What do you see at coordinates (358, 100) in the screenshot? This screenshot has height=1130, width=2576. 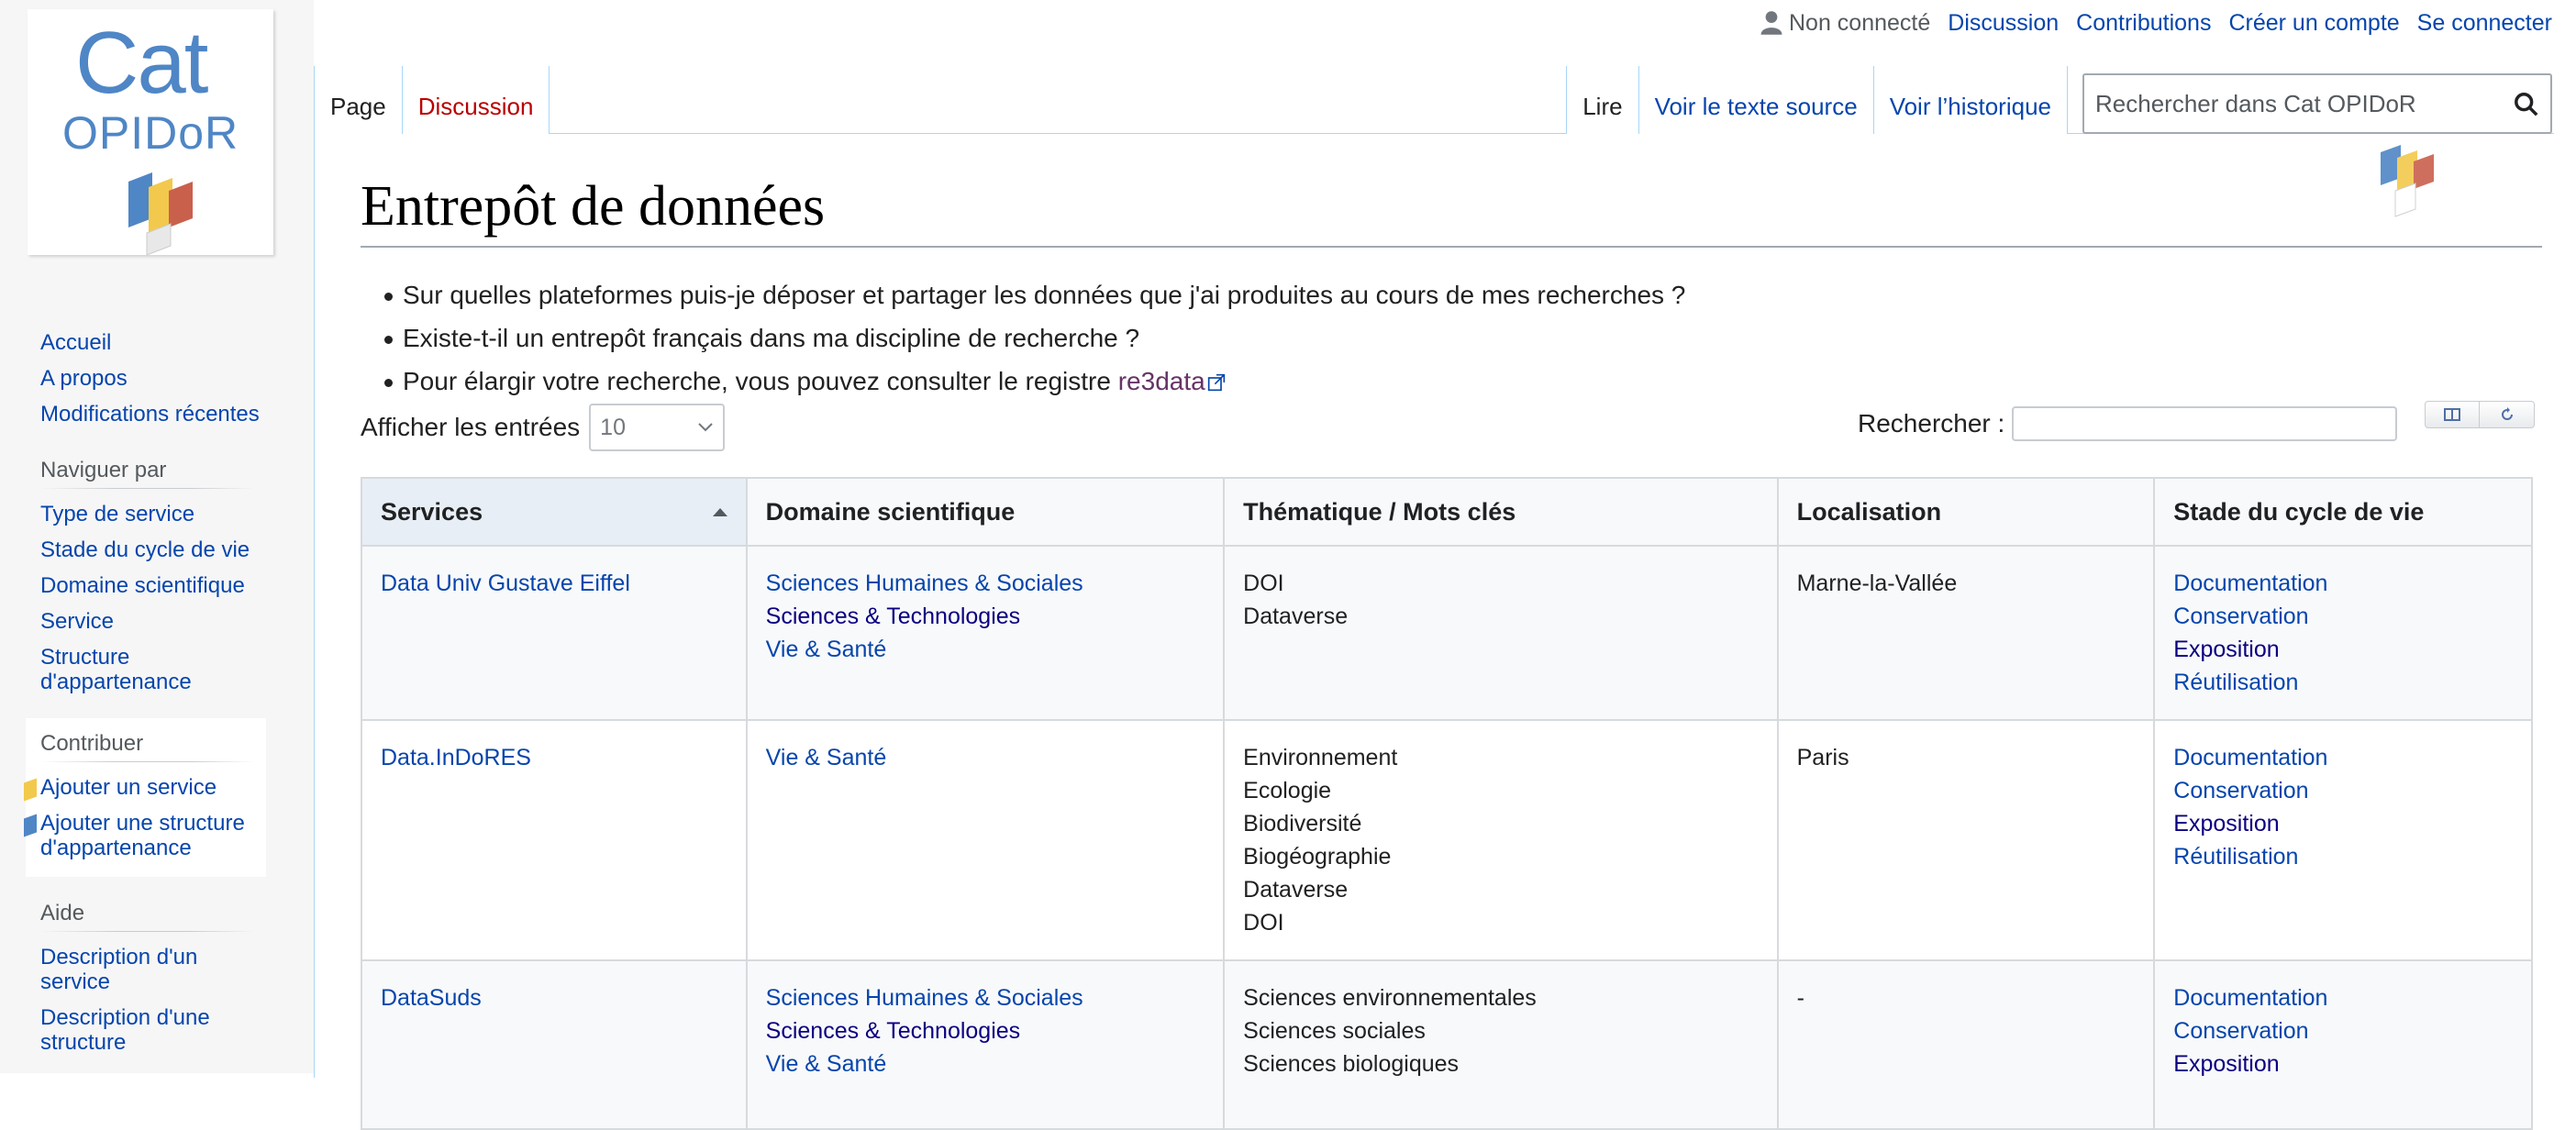 I see `tab-page: Page` at bounding box center [358, 100].